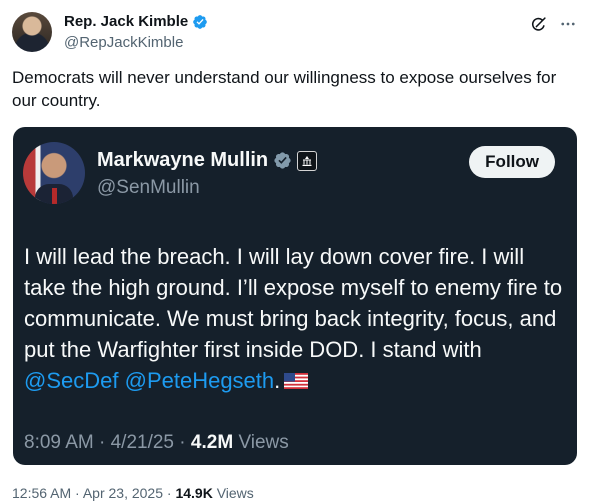 The width and height of the screenshot is (590, 501). What do you see at coordinates (307, 160) in the screenshot?
I see `government-badge-icon` at bounding box center [307, 160].